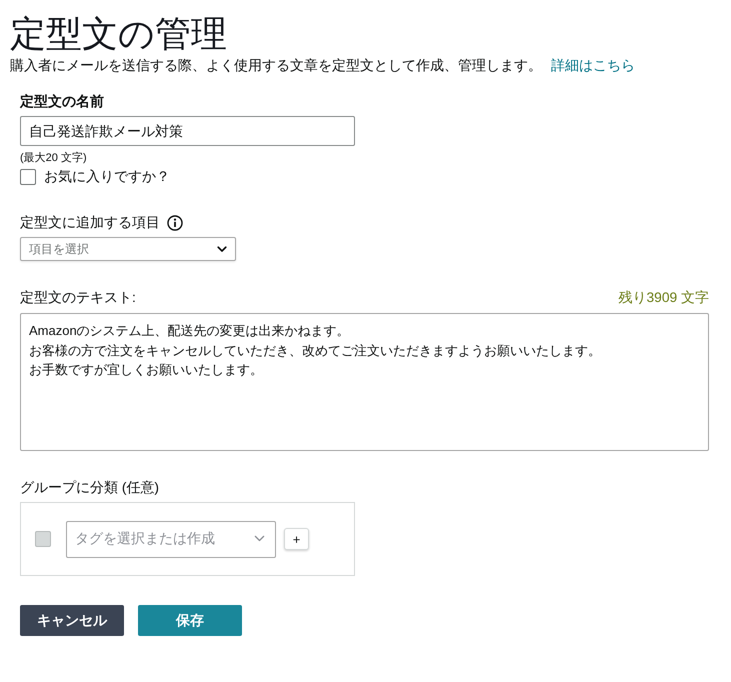  I want to click on character-limit-hint: (最大20 文字), so click(53, 158).